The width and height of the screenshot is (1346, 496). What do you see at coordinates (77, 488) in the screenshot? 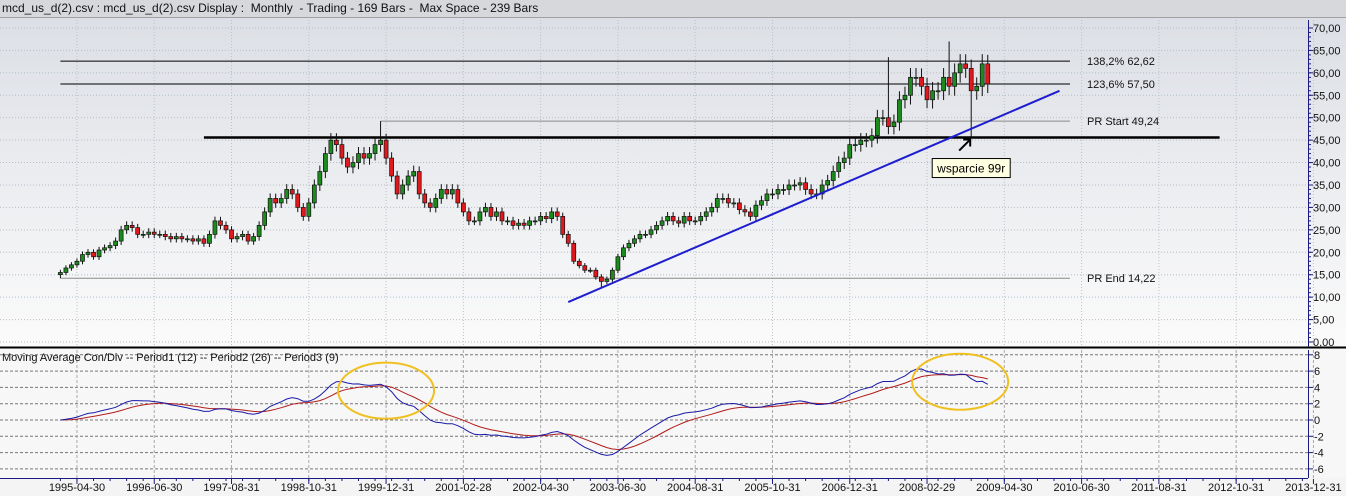
I see `date-label: 1995-04-30` at bounding box center [77, 488].